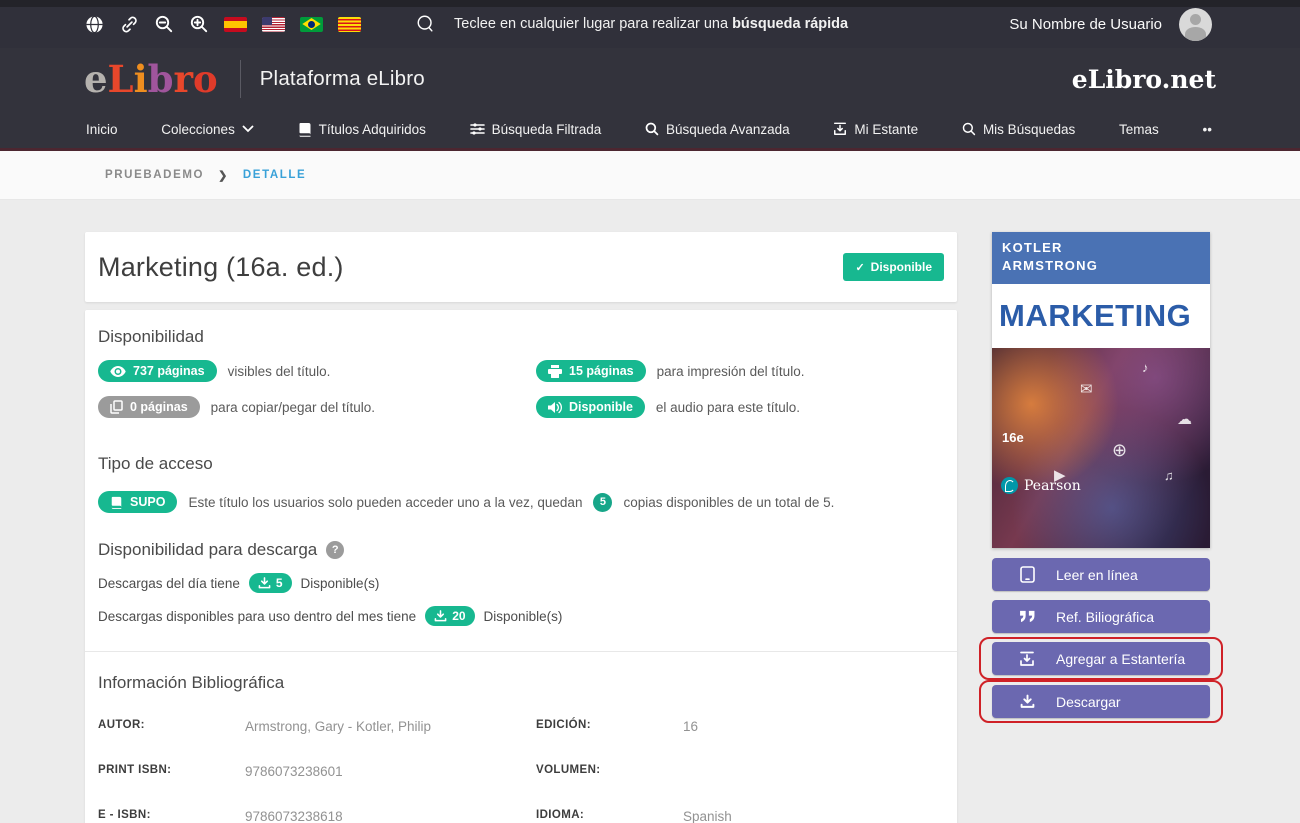 The width and height of the screenshot is (1300, 823). What do you see at coordinates (362, 129) in the screenshot?
I see `nav-item-titulos-adquiridos: Títulos Adquiridos` at bounding box center [362, 129].